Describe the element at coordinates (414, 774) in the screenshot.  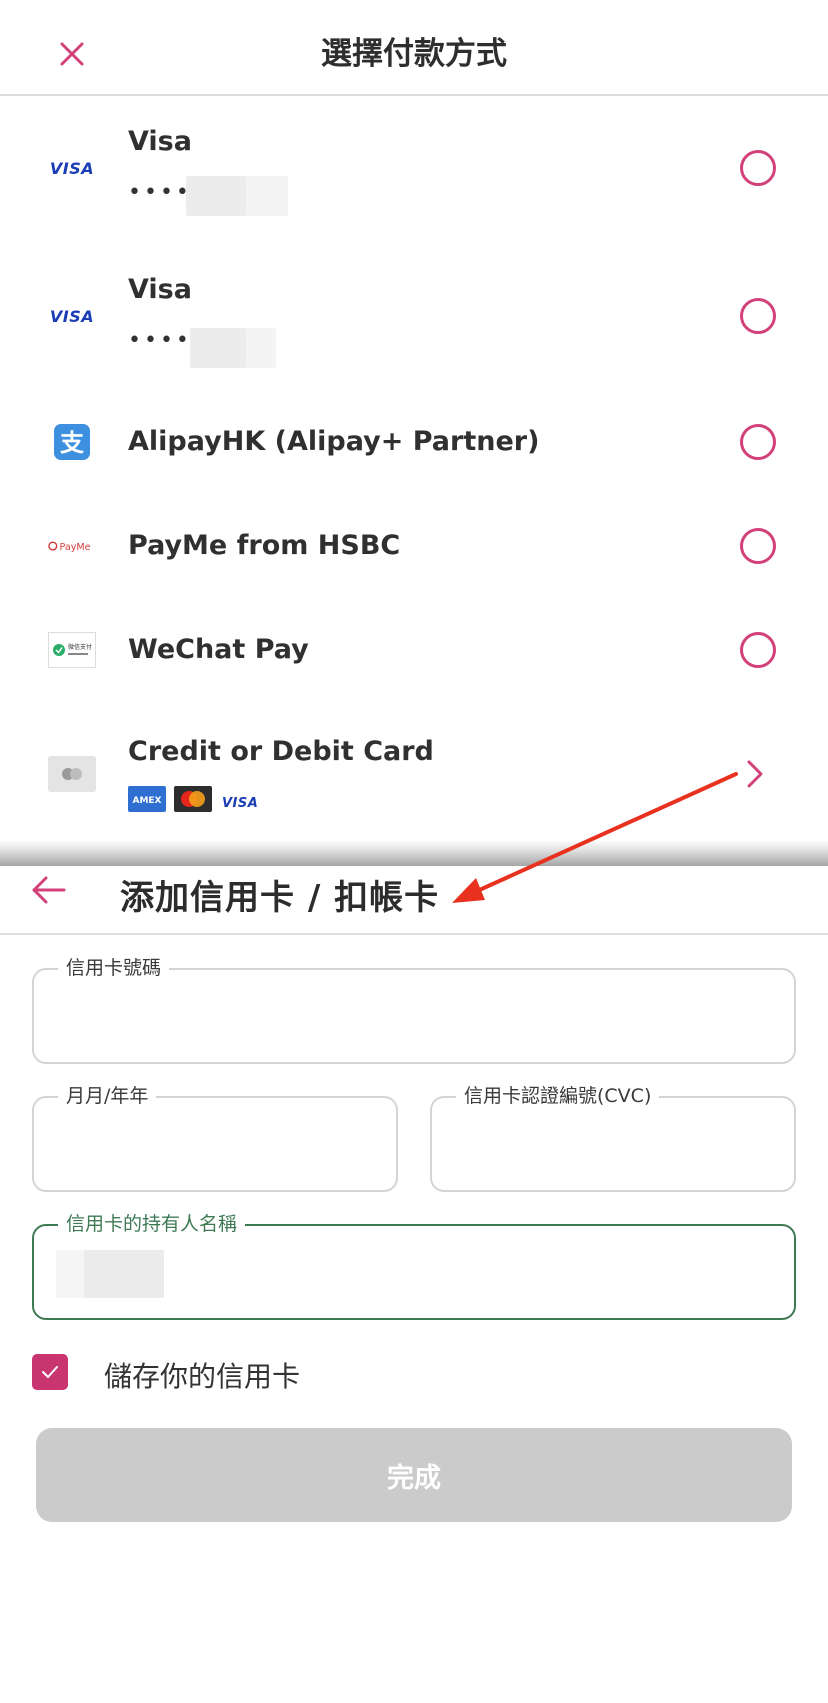
I see `payment-method-credit-debit-card: Credit or Debit Card AMEX VISA` at that location.